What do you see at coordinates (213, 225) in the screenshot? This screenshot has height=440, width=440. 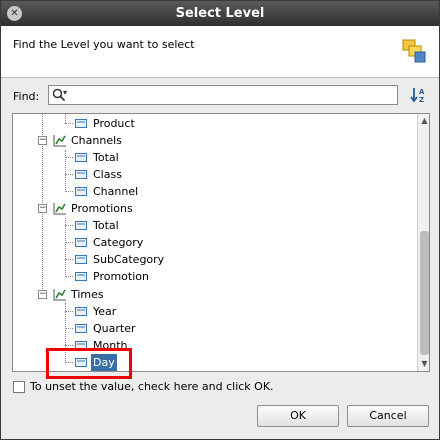 I see `tree-item-promotions-total: Total` at bounding box center [213, 225].